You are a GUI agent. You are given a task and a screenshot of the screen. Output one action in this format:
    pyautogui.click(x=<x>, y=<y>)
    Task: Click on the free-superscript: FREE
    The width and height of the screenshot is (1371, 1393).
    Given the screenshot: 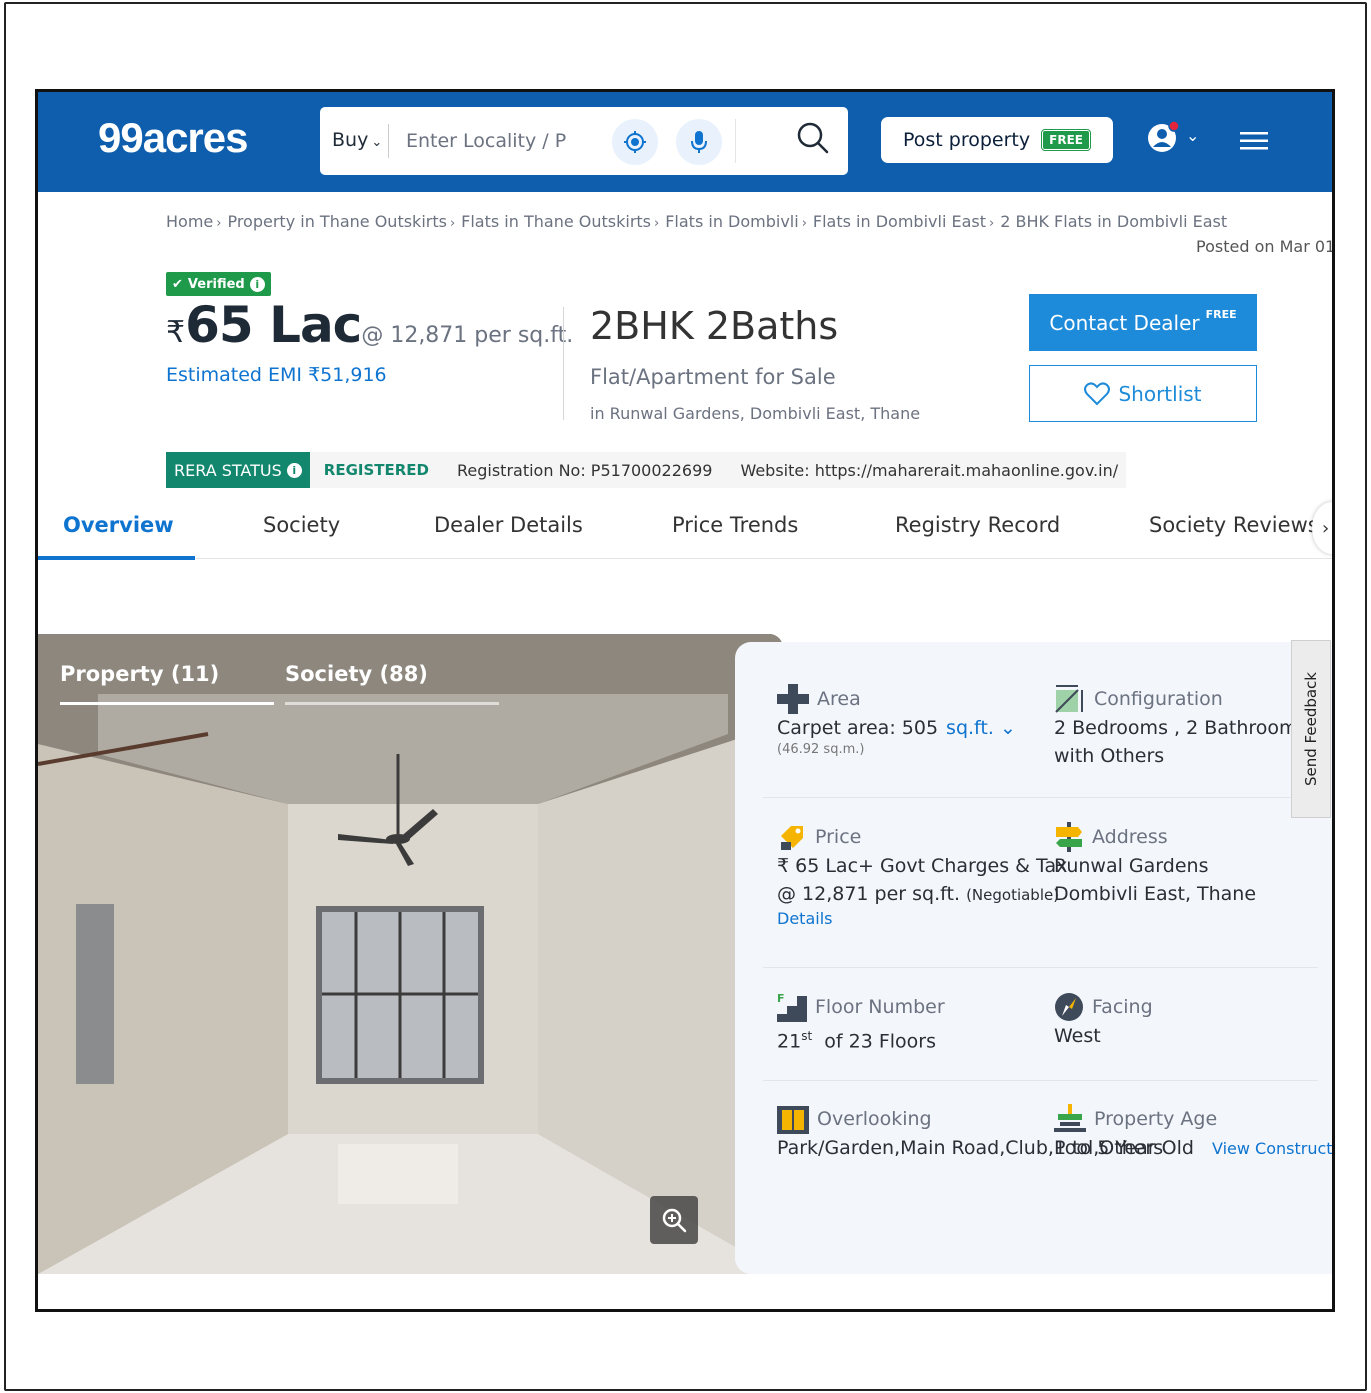 What is the action you would take?
    pyautogui.click(x=1221, y=314)
    